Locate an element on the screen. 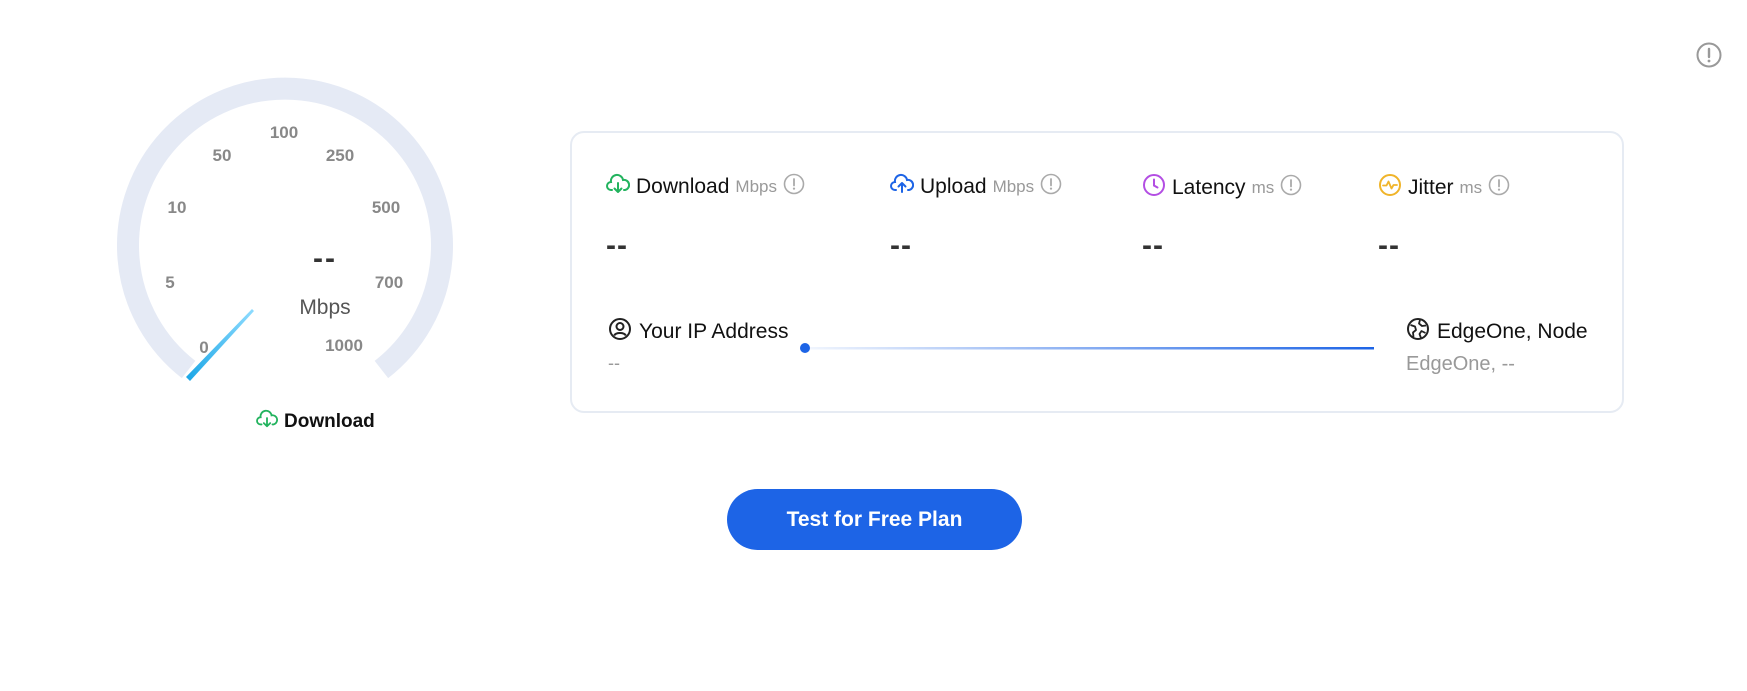 This screenshot has width=1747, height=691. globe-icon is located at coordinates (1418, 332).